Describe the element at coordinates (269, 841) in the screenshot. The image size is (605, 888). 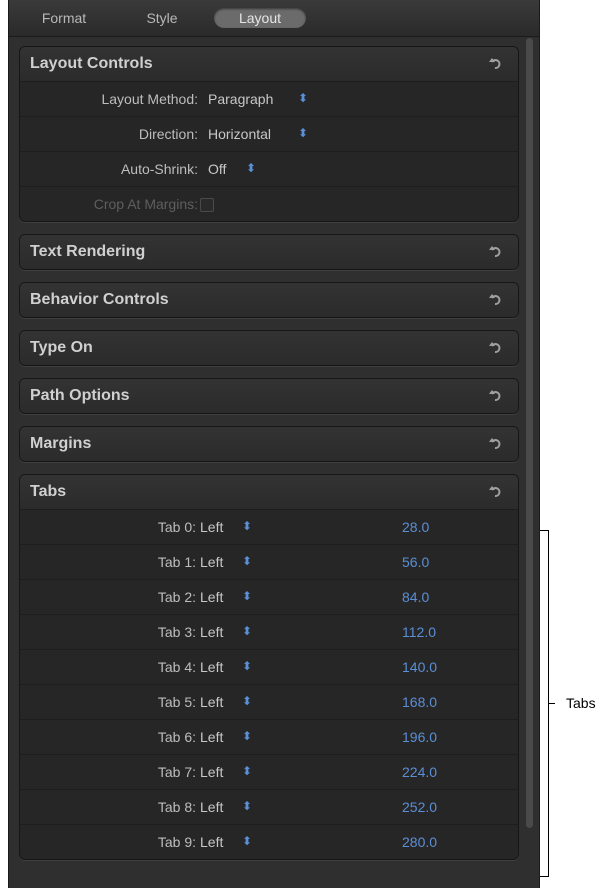
I see `tab-stop-row: Tab 9: Left ⬍ 280.0` at that location.